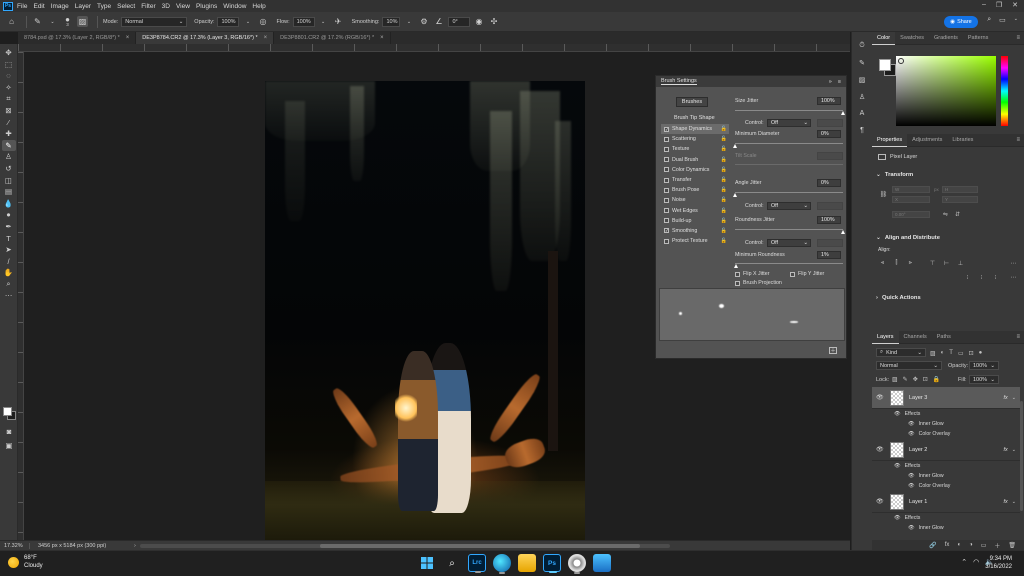  I want to click on menu-image: Image, so click(60, 6).